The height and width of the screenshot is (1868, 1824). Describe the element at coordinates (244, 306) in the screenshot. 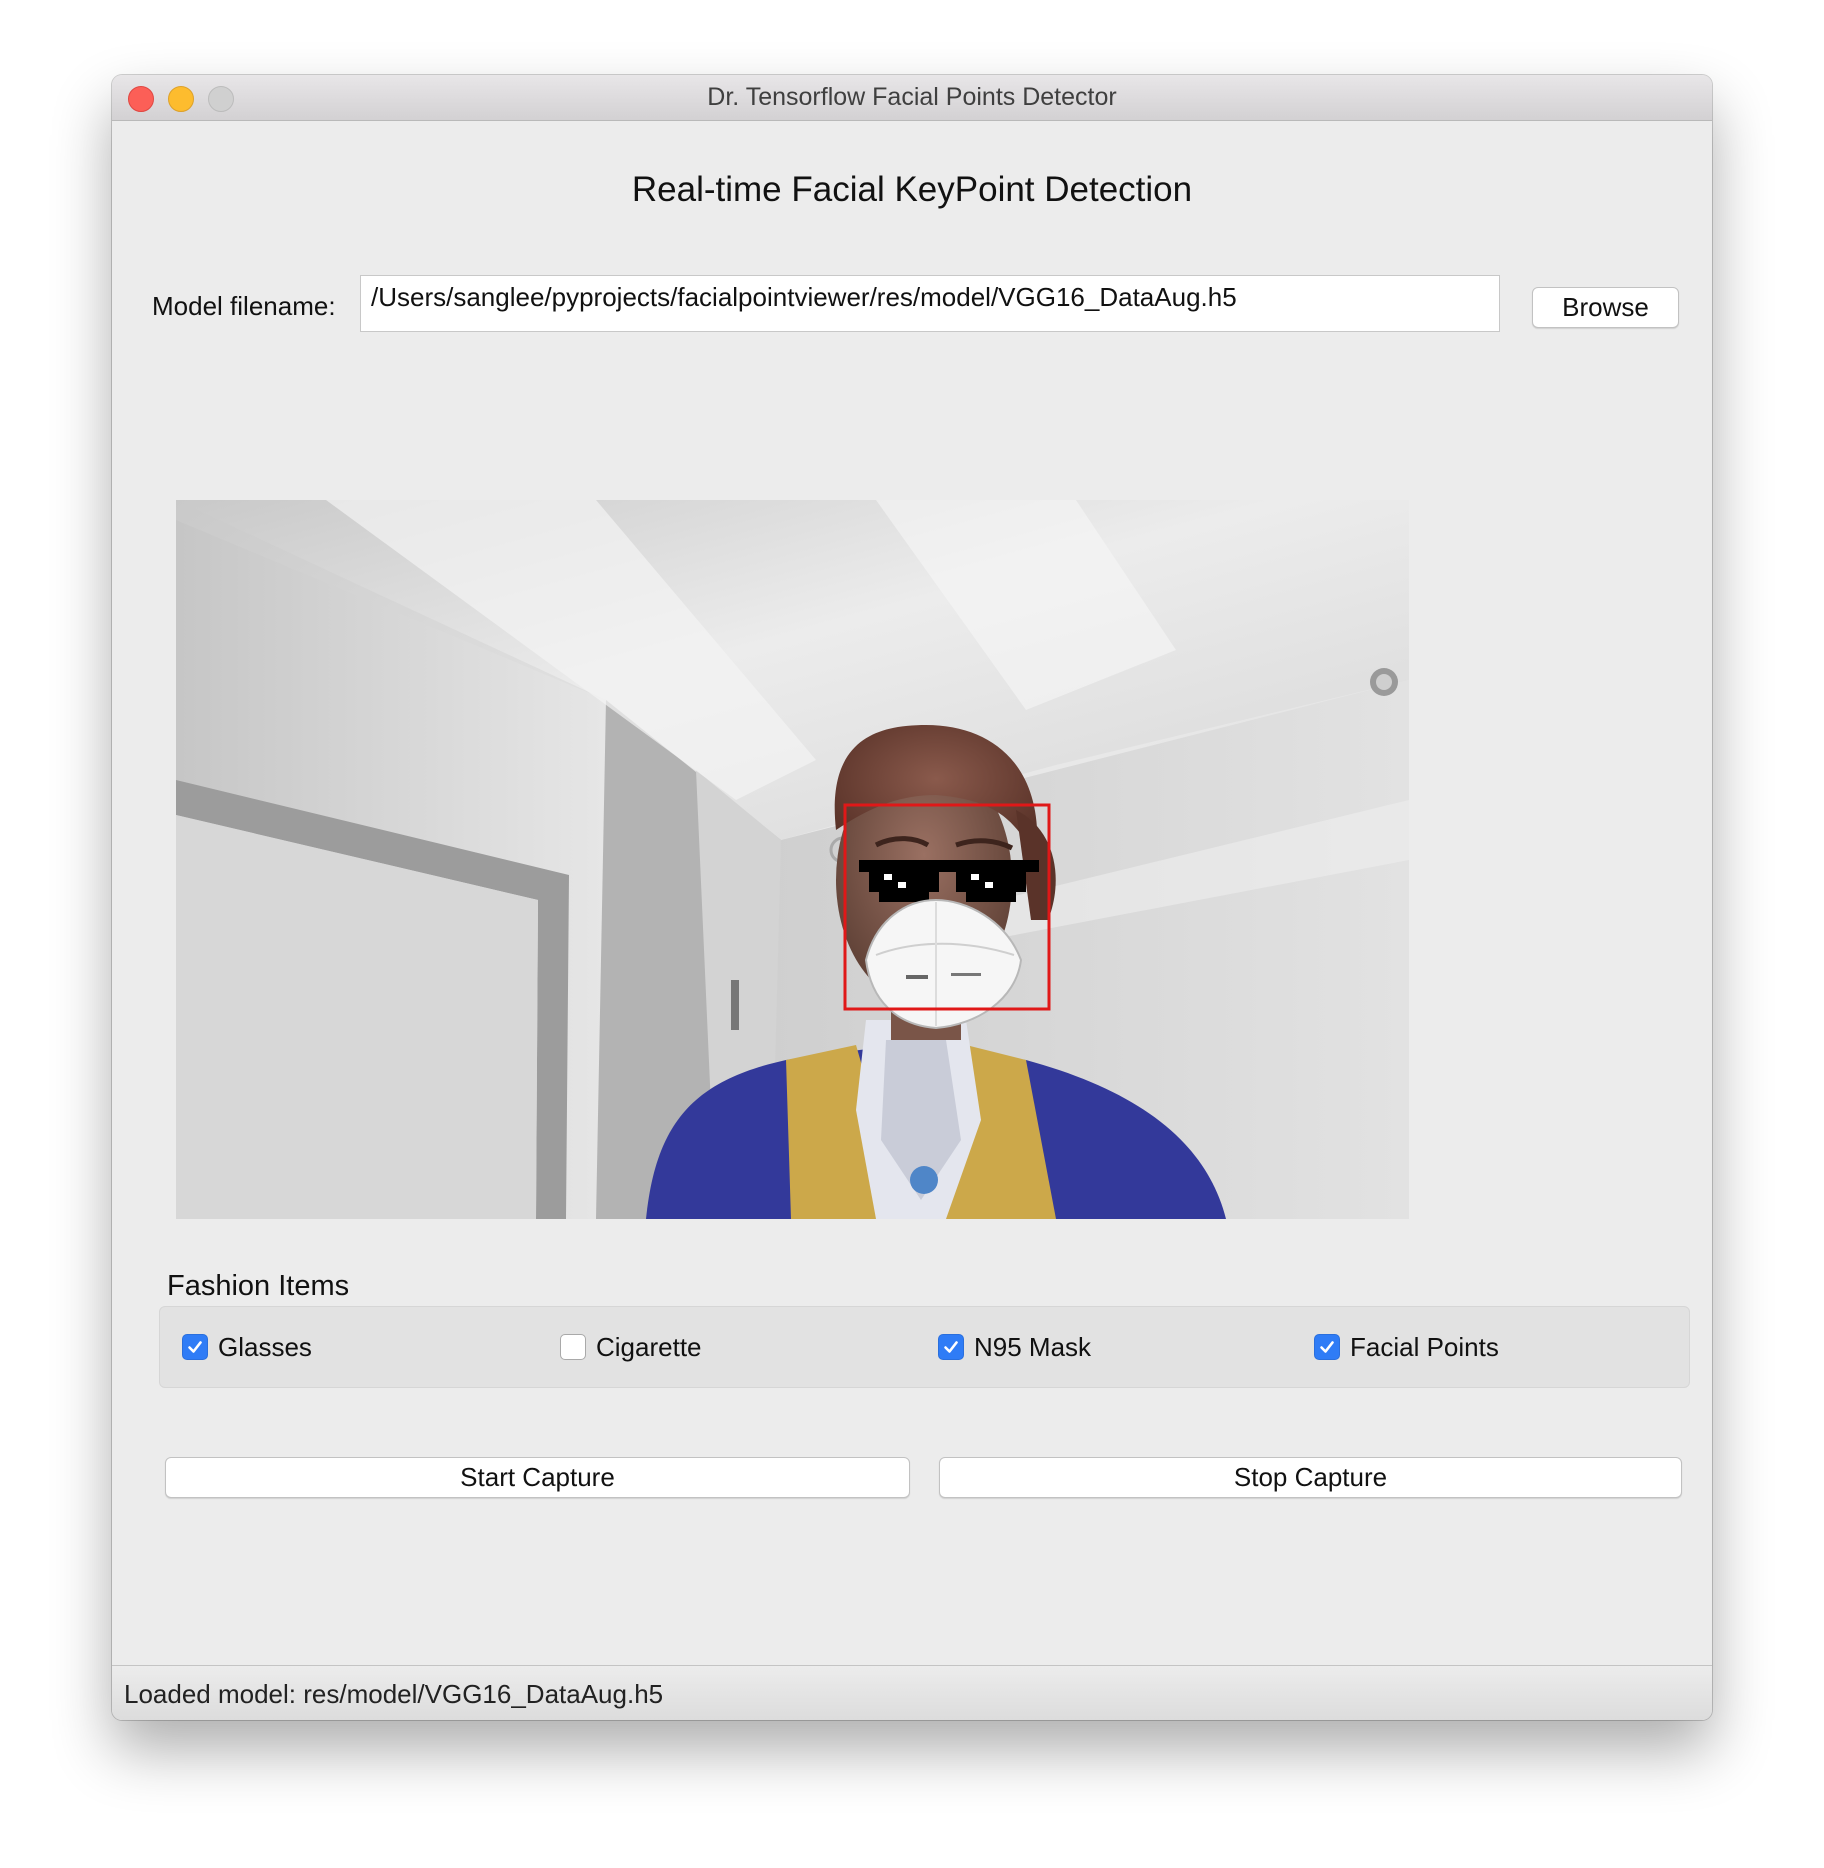

I see `model-filename-label: Model filename:` at that location.